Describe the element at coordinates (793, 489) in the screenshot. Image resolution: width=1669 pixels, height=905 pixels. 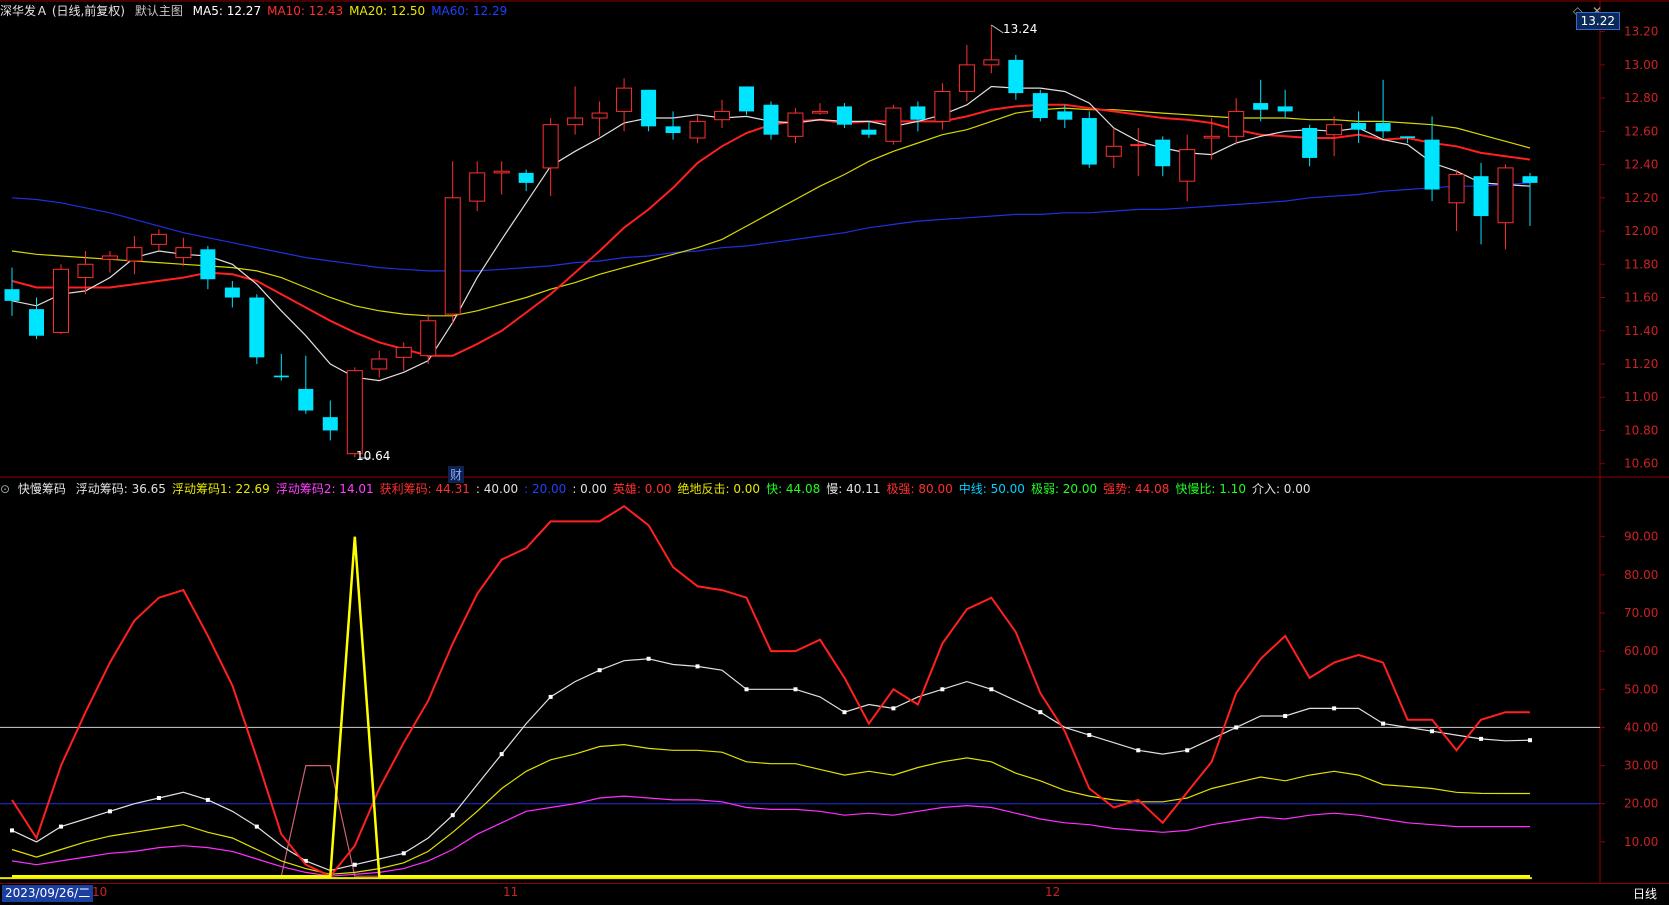
I see `indicator-legend-item-9: 快: 44.08` at that location.